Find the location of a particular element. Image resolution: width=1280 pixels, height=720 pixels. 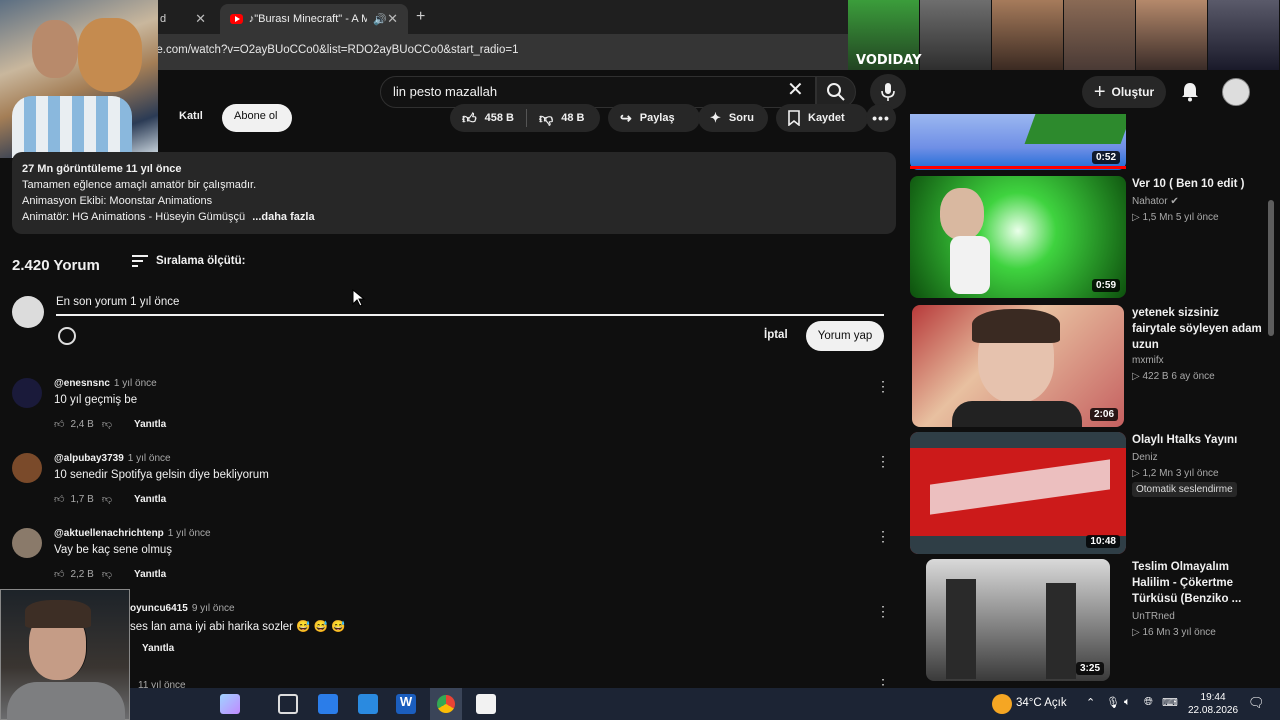

share-button: ↪ Paylaş is located at coordinates (654, 118).